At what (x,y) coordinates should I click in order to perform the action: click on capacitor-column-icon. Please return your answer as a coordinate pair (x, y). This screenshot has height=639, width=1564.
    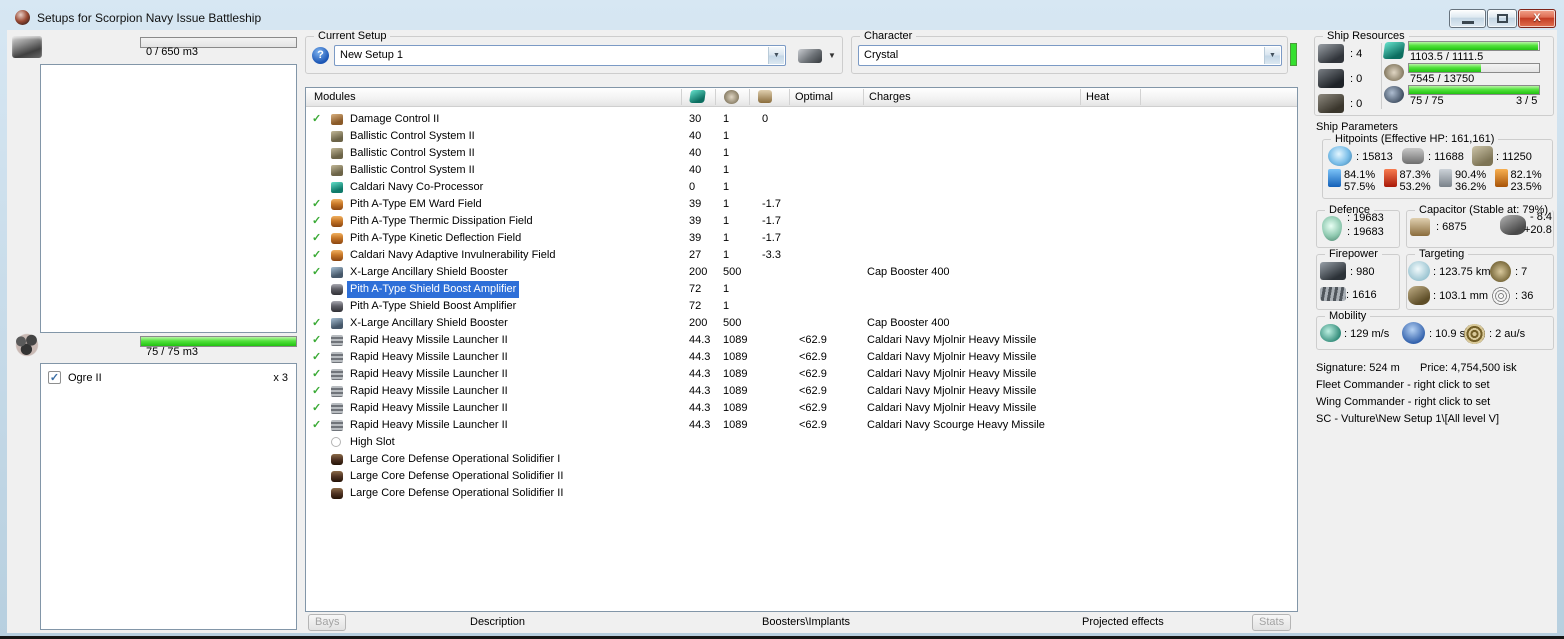
    Looking at the image, I should click on (765, 96).